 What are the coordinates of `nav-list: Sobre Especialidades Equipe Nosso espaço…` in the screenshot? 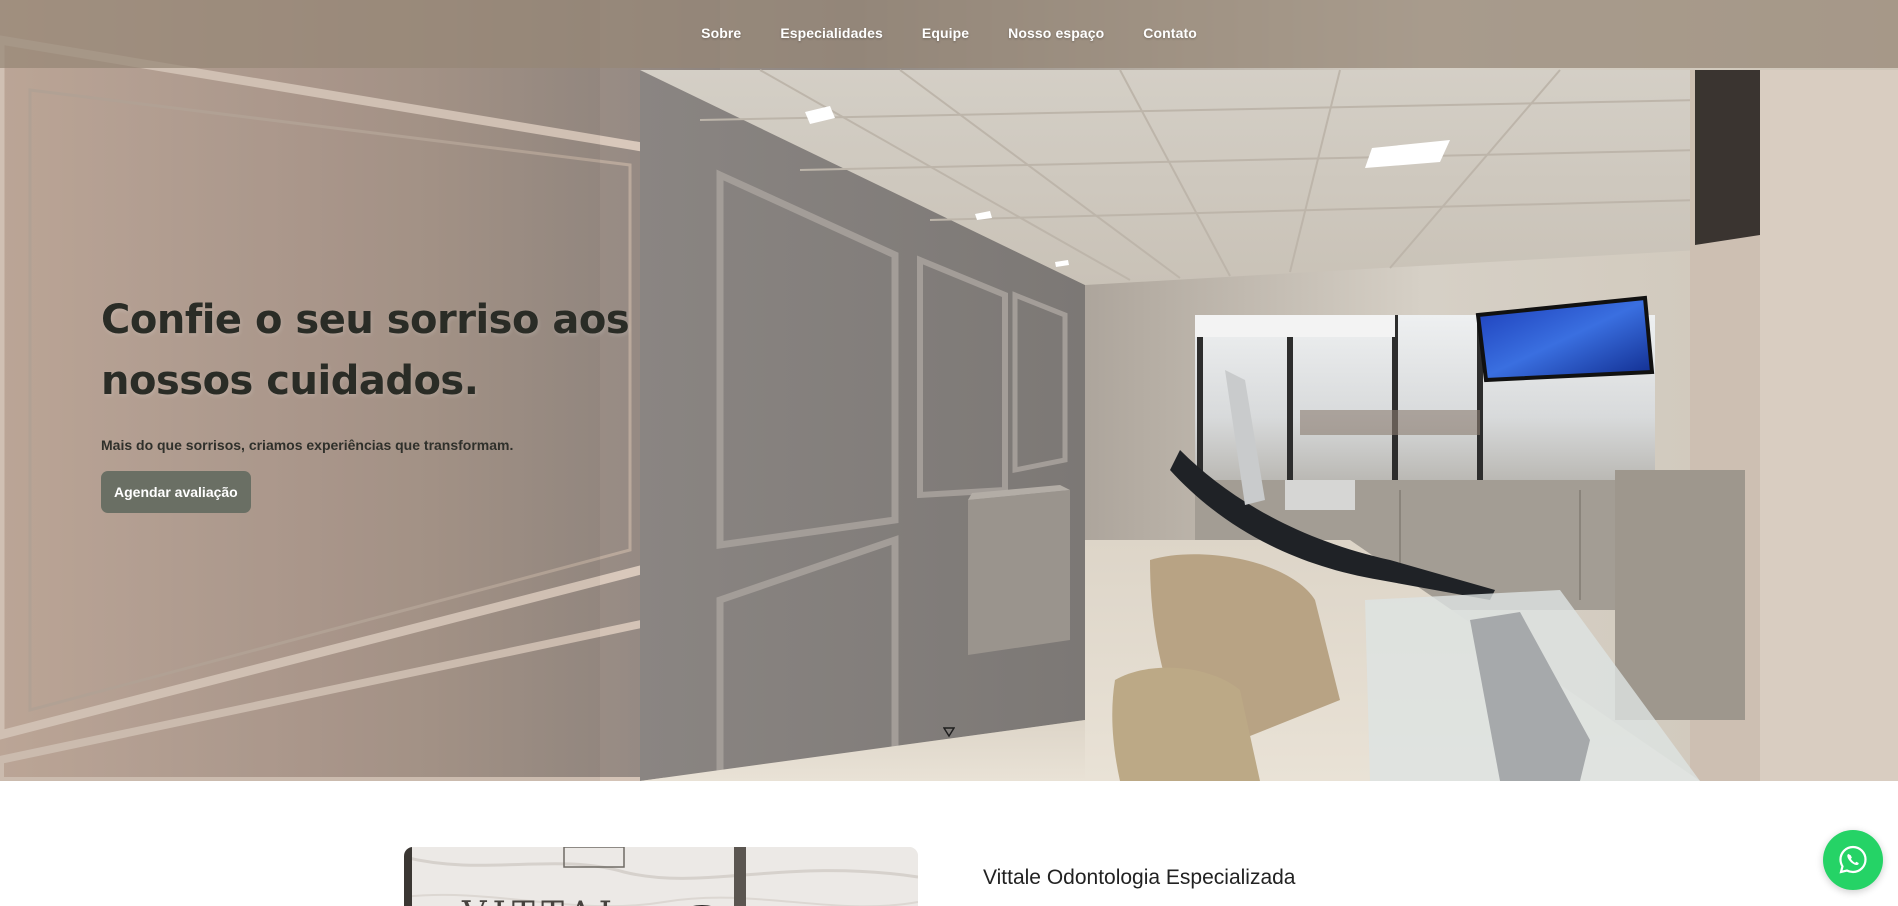 It's located at (949, 34).